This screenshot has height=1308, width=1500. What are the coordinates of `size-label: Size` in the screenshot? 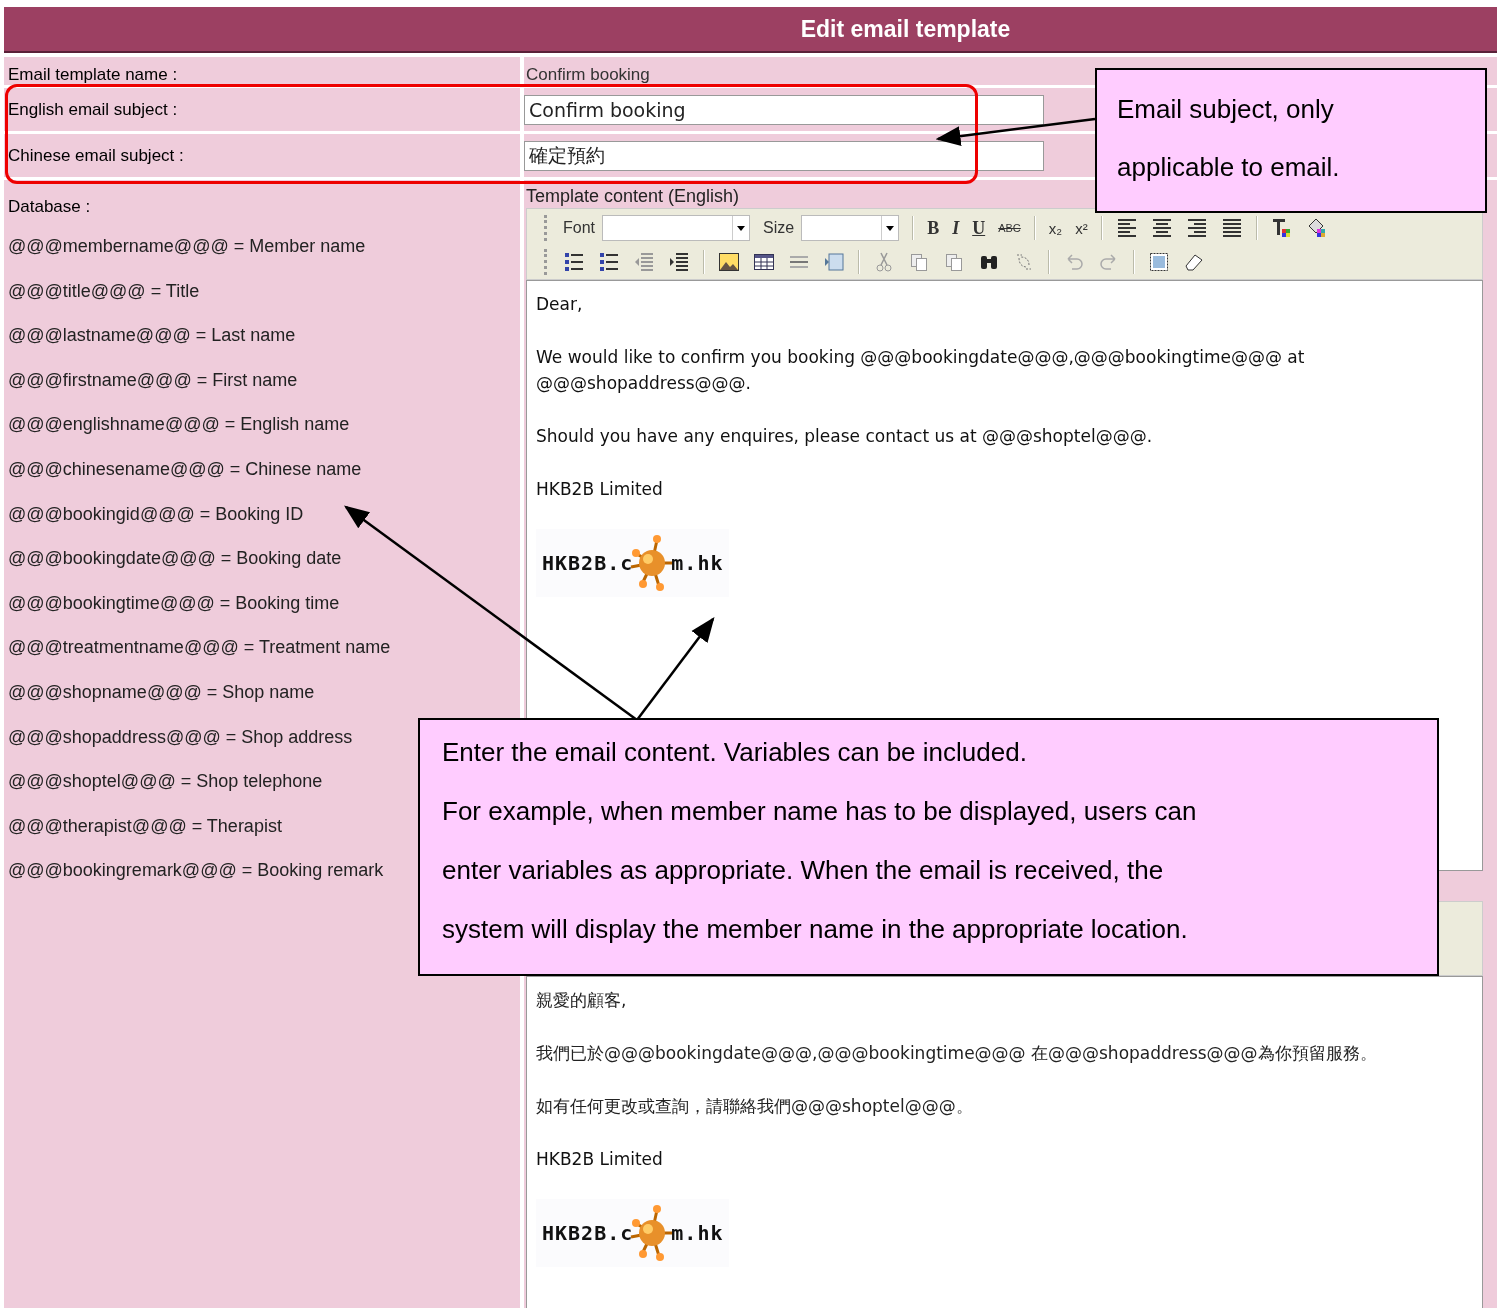 It's located at (779, 228).